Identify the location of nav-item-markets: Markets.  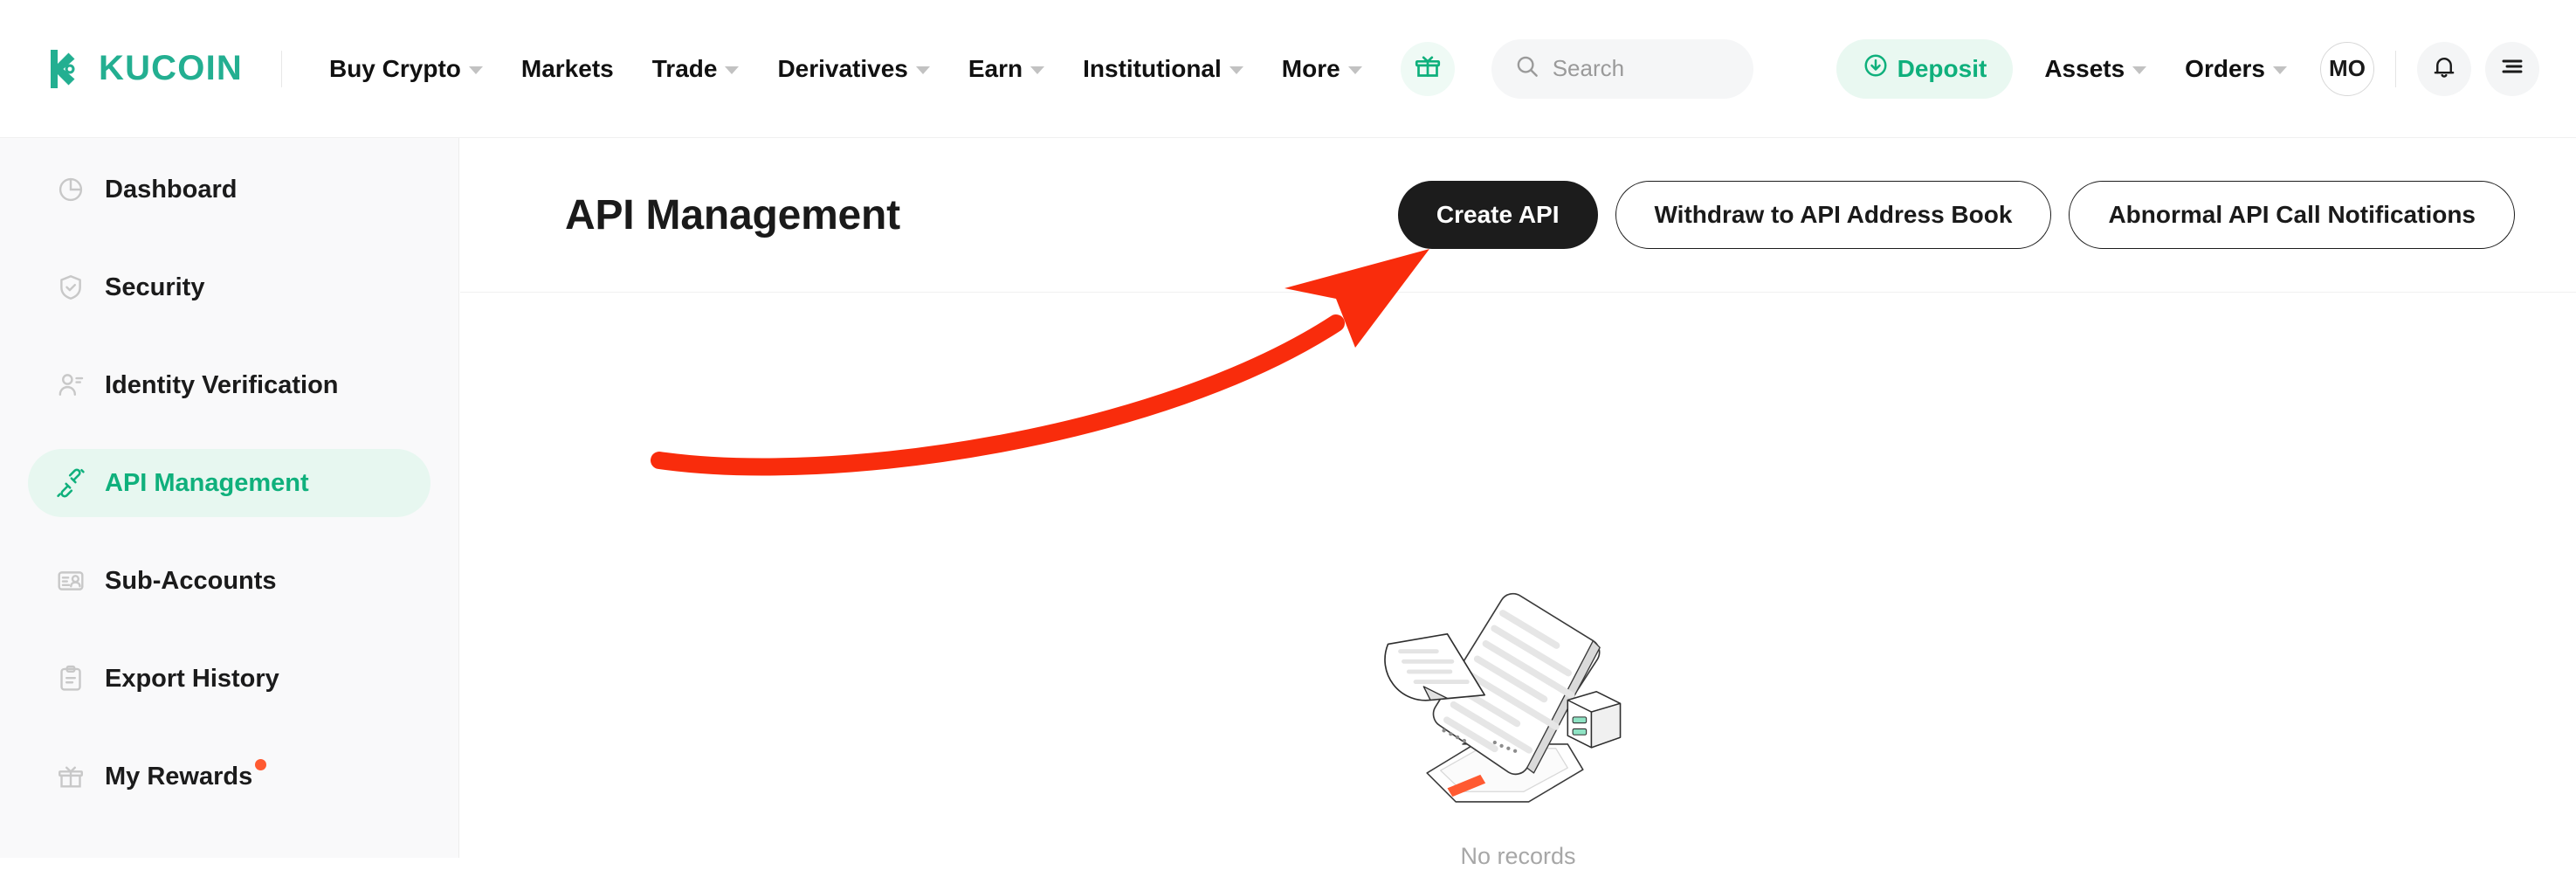
(567, 69).